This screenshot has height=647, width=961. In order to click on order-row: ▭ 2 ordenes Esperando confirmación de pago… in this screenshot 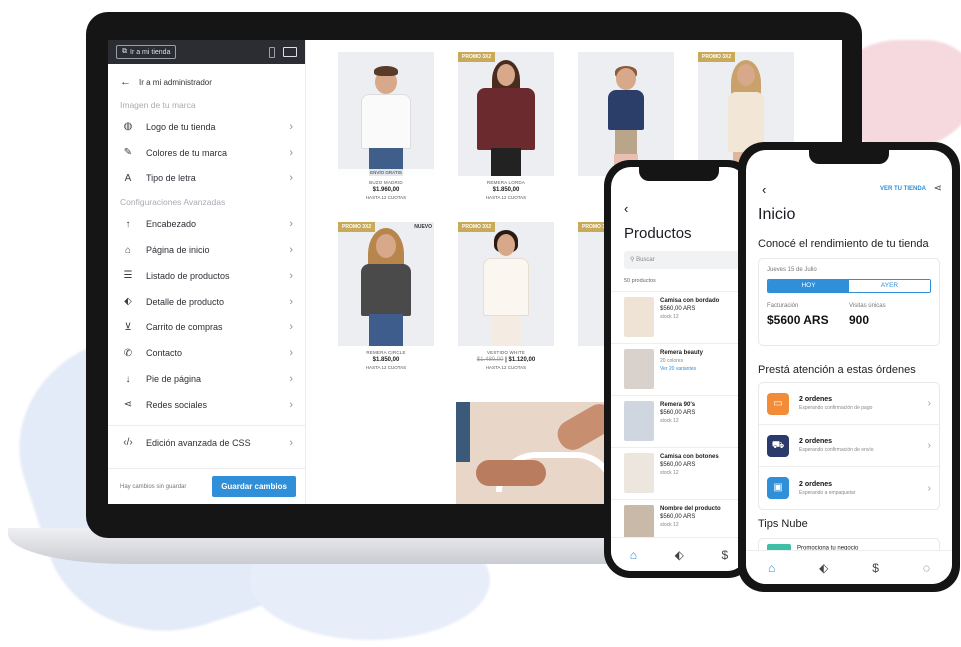, I will do `click(849, 404)`.